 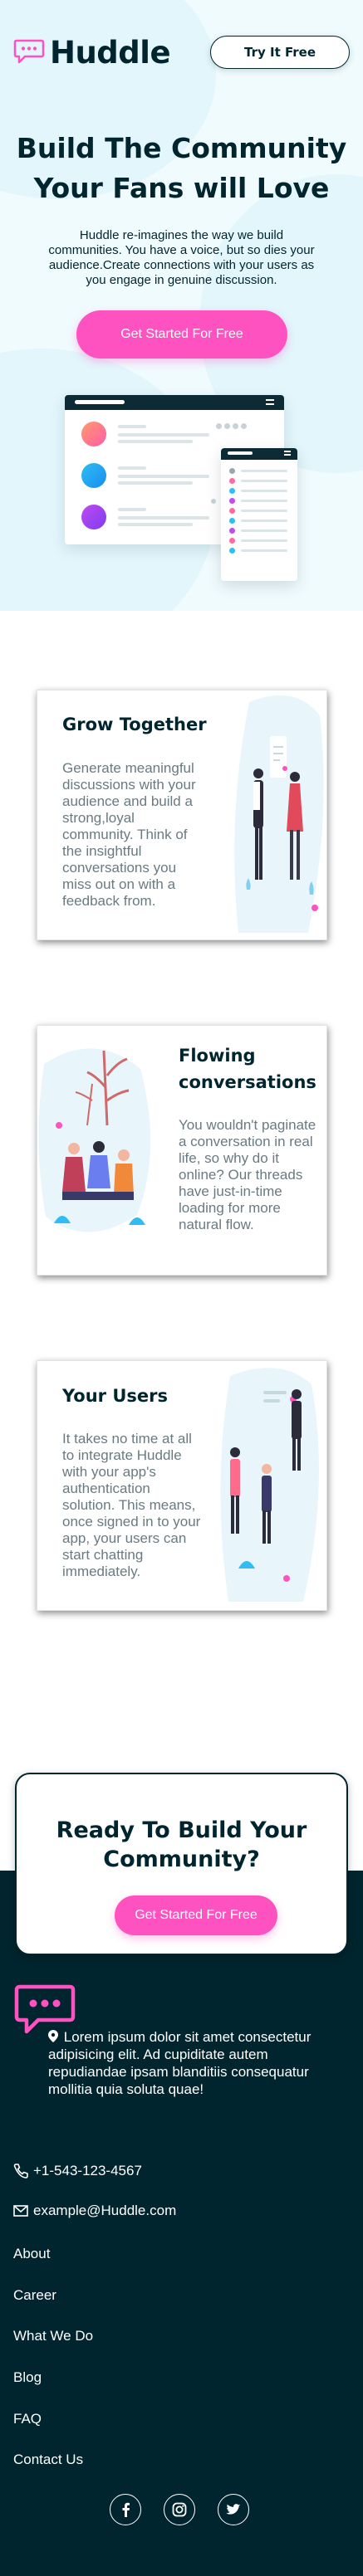 I want to click on chat-bubble-icon, so click(x=29, y=52).